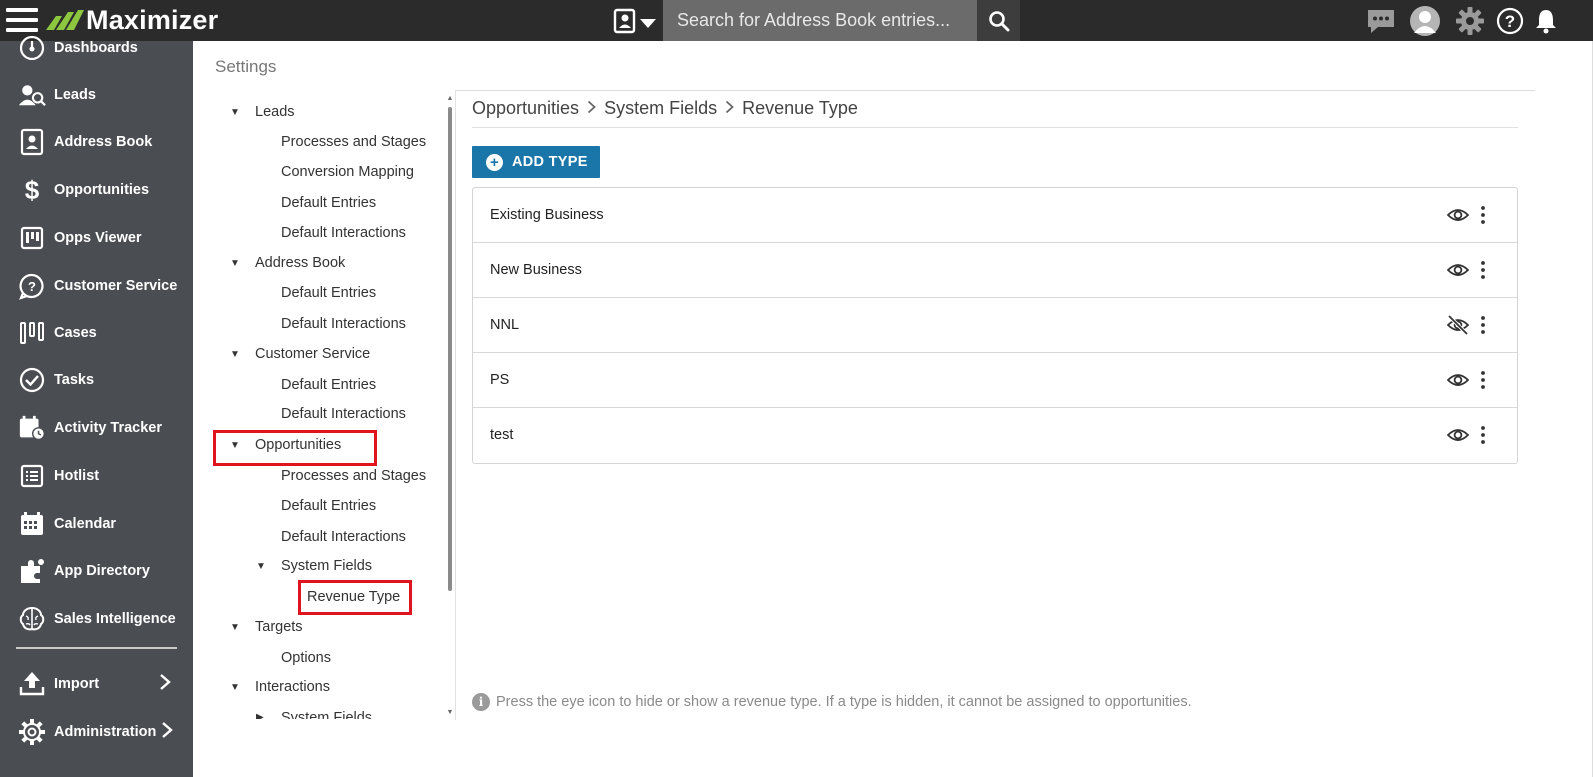 This screenshot has height=777, width=1593. I want to click on revenue-type-name: test, so click(502, 435).